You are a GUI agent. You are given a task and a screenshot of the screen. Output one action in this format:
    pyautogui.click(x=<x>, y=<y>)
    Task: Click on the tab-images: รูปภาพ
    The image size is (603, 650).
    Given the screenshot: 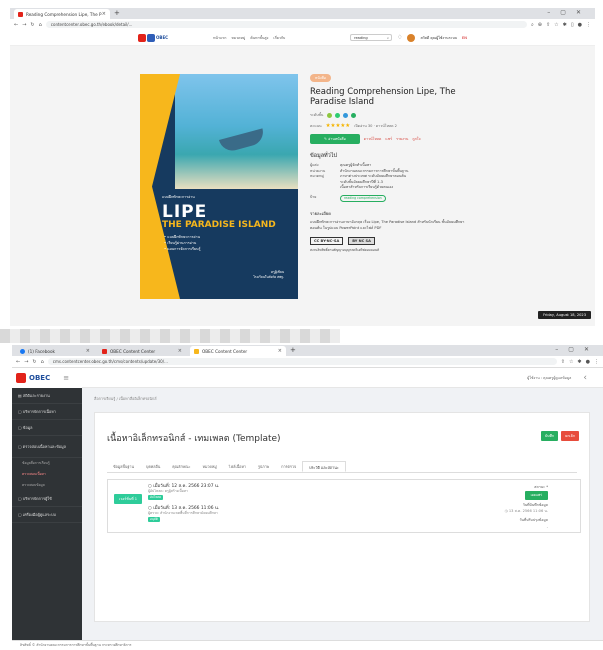 What is the action you would take?
    pyautogui.click(x=263, y=466)
    